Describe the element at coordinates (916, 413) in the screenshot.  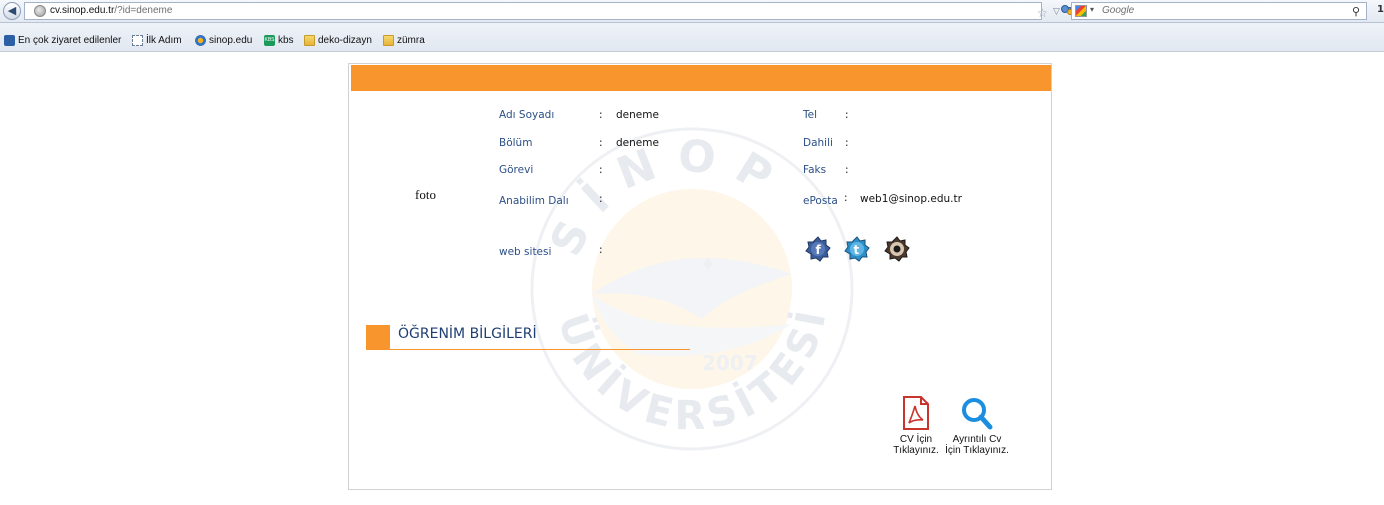
I see `pdf-icon` at that location.